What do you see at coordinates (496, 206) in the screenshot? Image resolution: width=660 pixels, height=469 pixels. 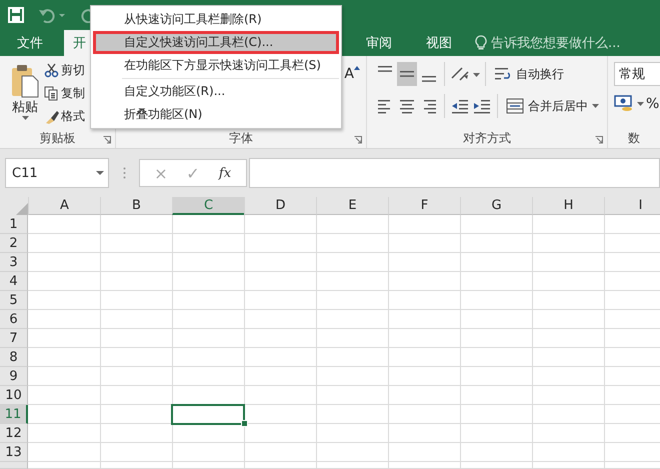 I see `column-header: G` at bounding box center [496, 206].